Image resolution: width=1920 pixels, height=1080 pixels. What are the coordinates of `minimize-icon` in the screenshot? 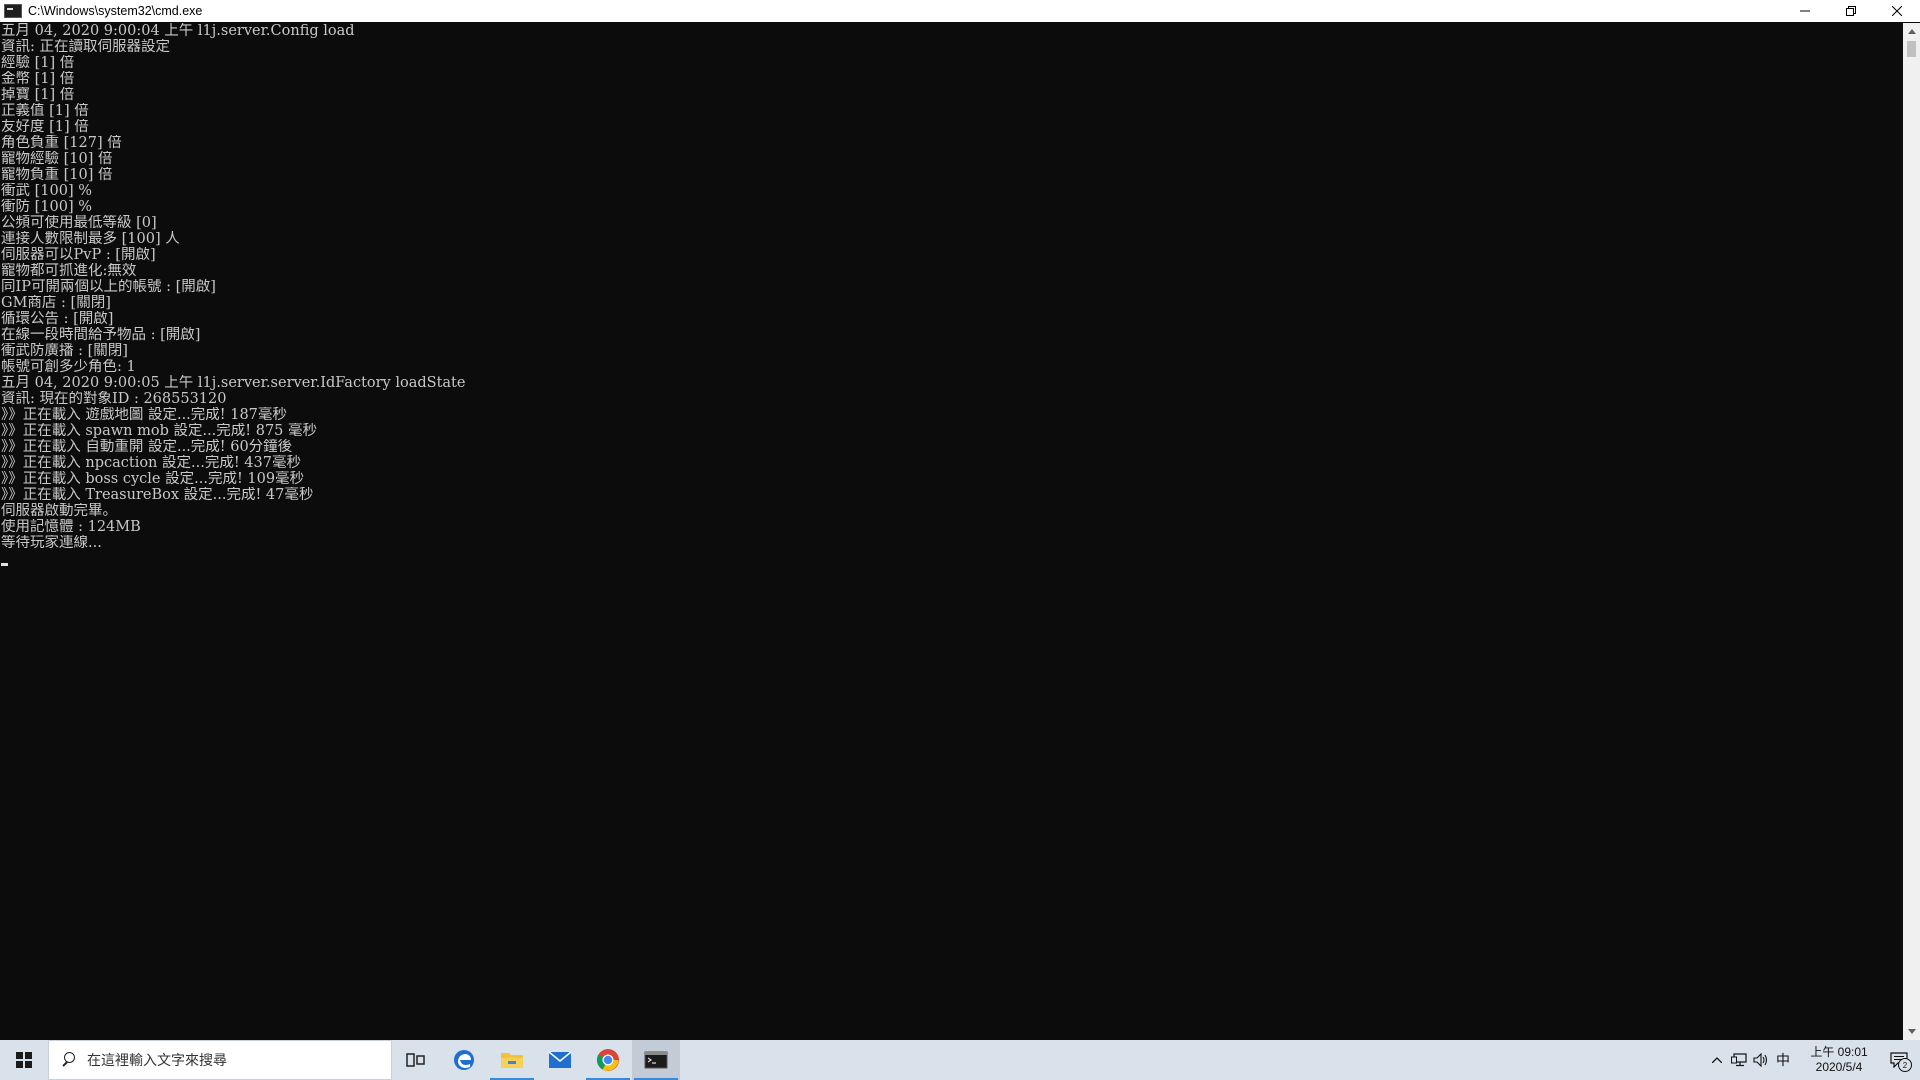 It's located at (1805, 11).